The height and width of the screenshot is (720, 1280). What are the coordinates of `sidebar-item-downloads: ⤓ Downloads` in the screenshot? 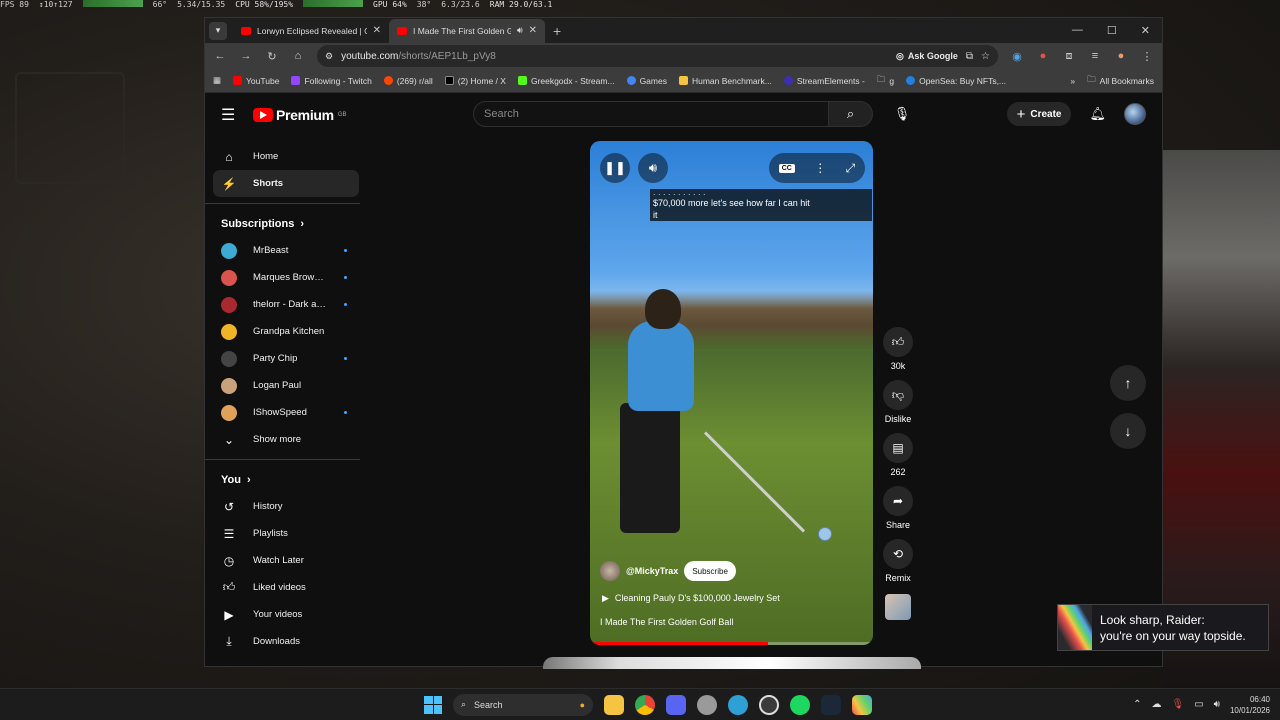 It's located at (286, 641).